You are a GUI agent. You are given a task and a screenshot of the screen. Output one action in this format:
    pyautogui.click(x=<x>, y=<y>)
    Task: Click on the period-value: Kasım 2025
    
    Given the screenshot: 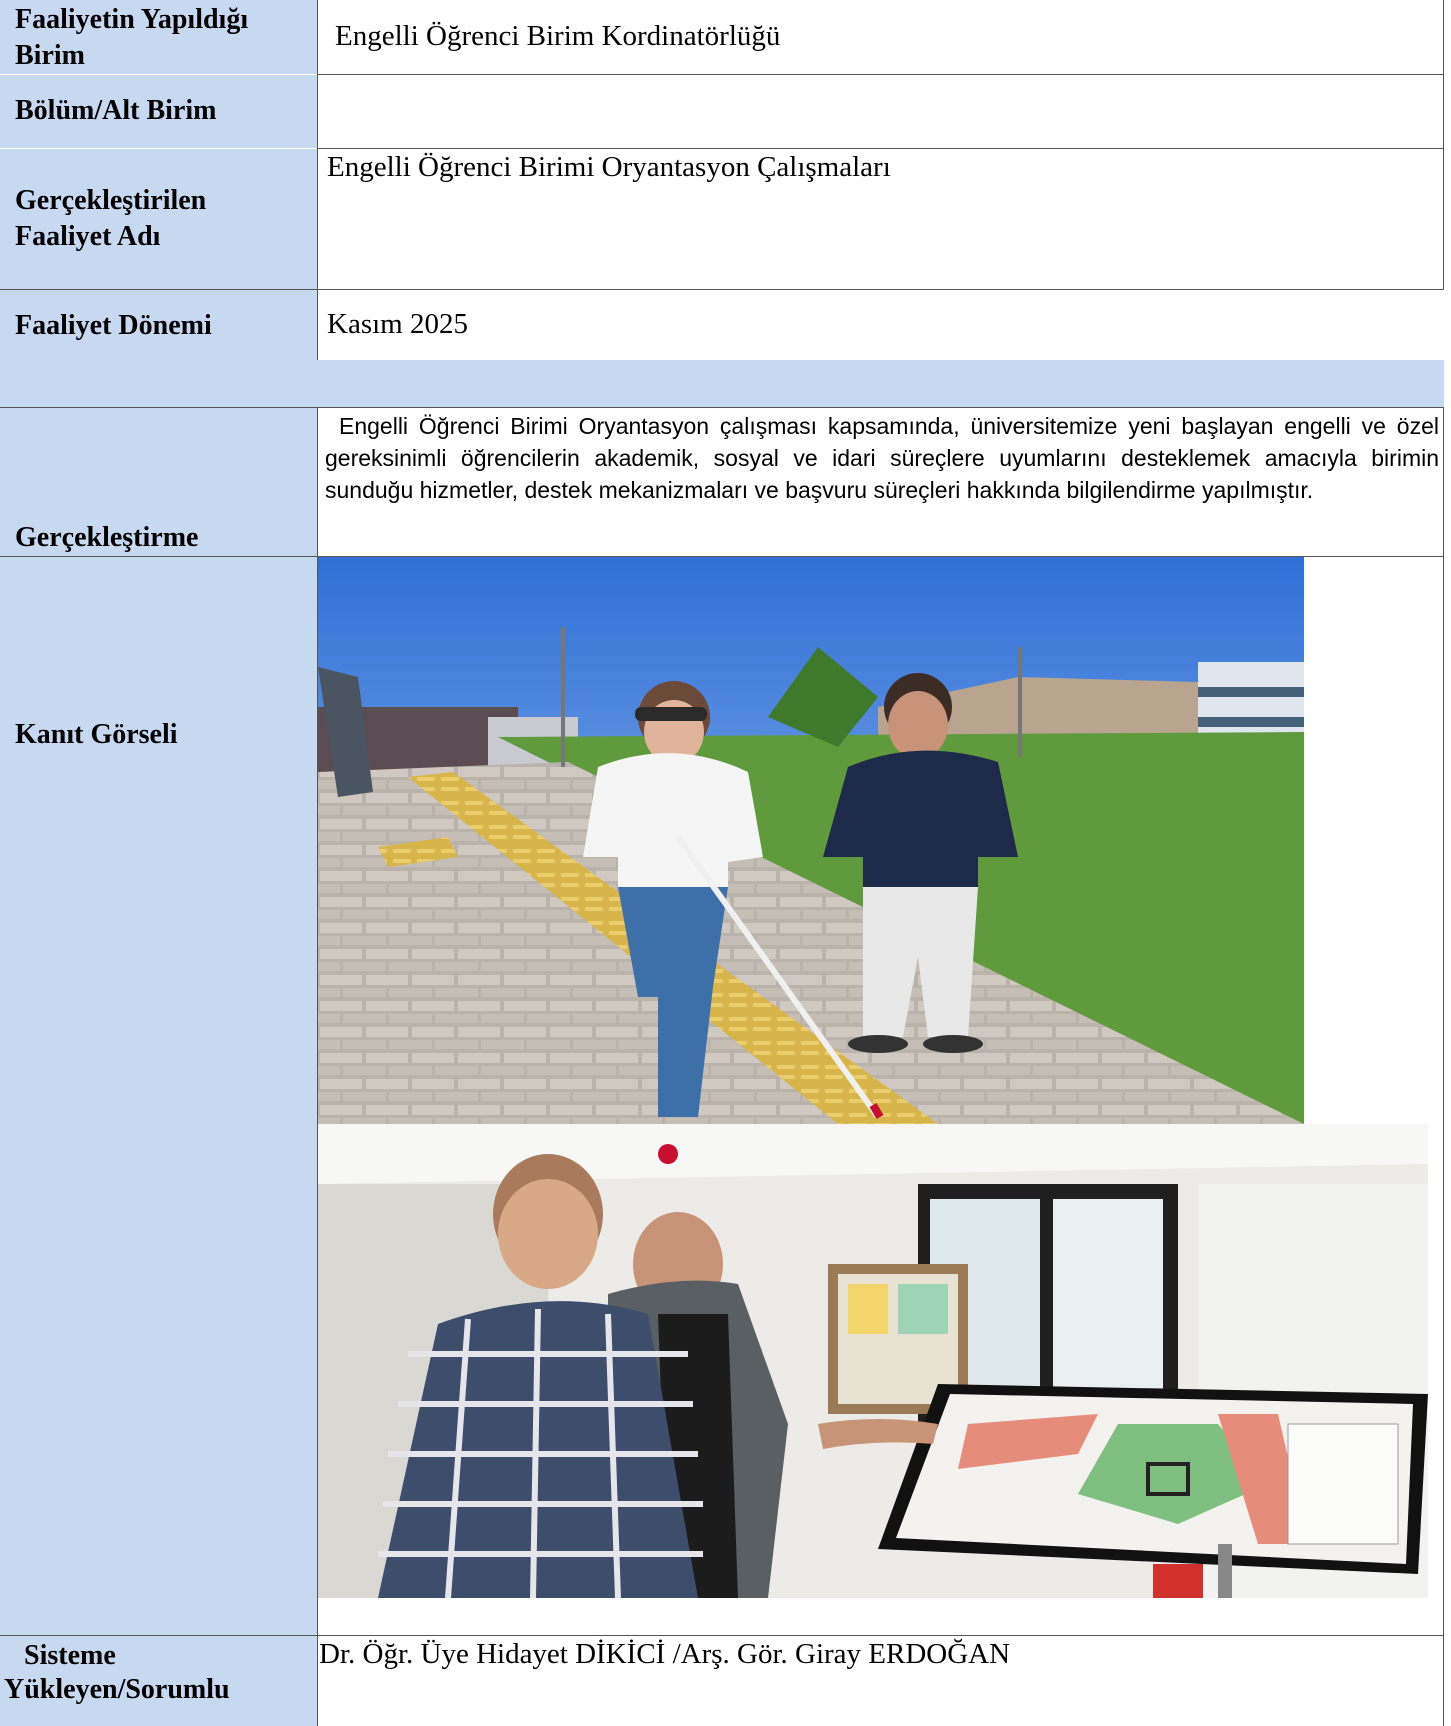 What is the action you would take?
    pyautogui.click(x=397, y=324)
    